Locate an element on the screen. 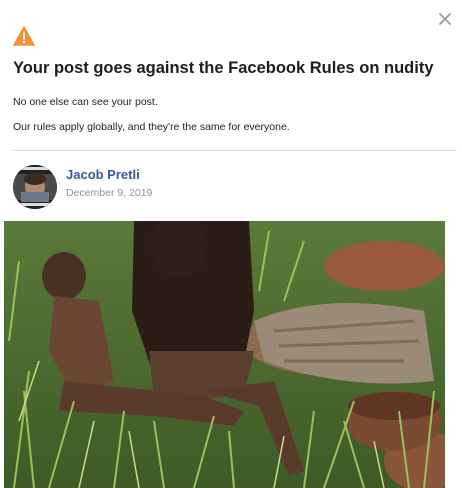  visibility-notice: No one else can see your post. is located at coordinates (85, 102).